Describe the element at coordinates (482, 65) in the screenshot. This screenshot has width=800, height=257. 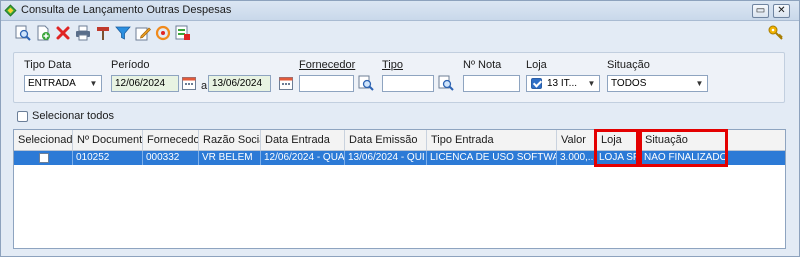
I see `nota-label: Nº Nota` at that location.